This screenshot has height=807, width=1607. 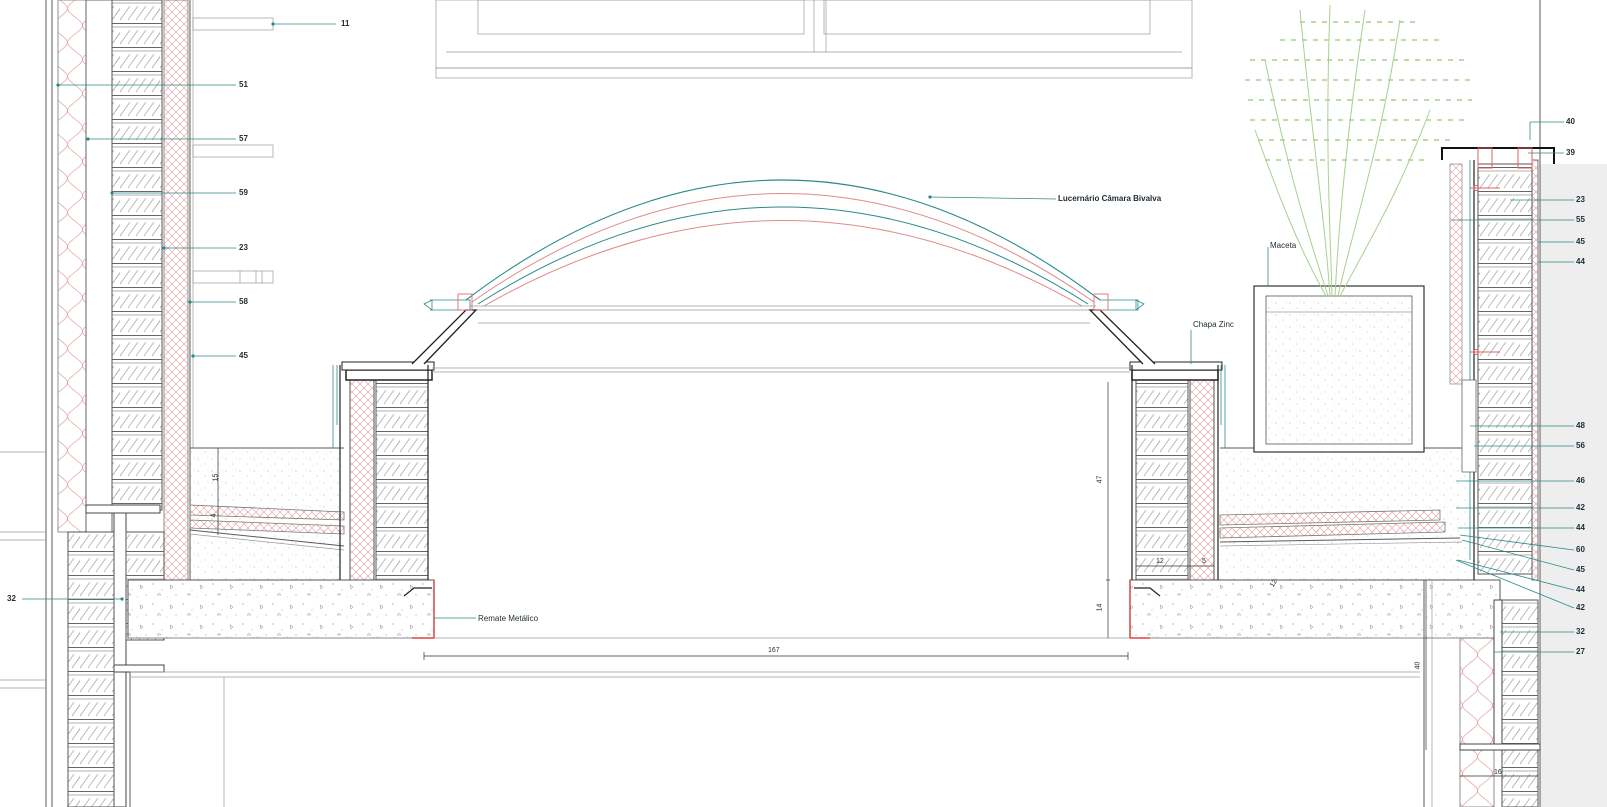 What do you see at coordinates (1515, 403) in the screenshot?
I see `right-parapet` at bounding box center [1515, 403].